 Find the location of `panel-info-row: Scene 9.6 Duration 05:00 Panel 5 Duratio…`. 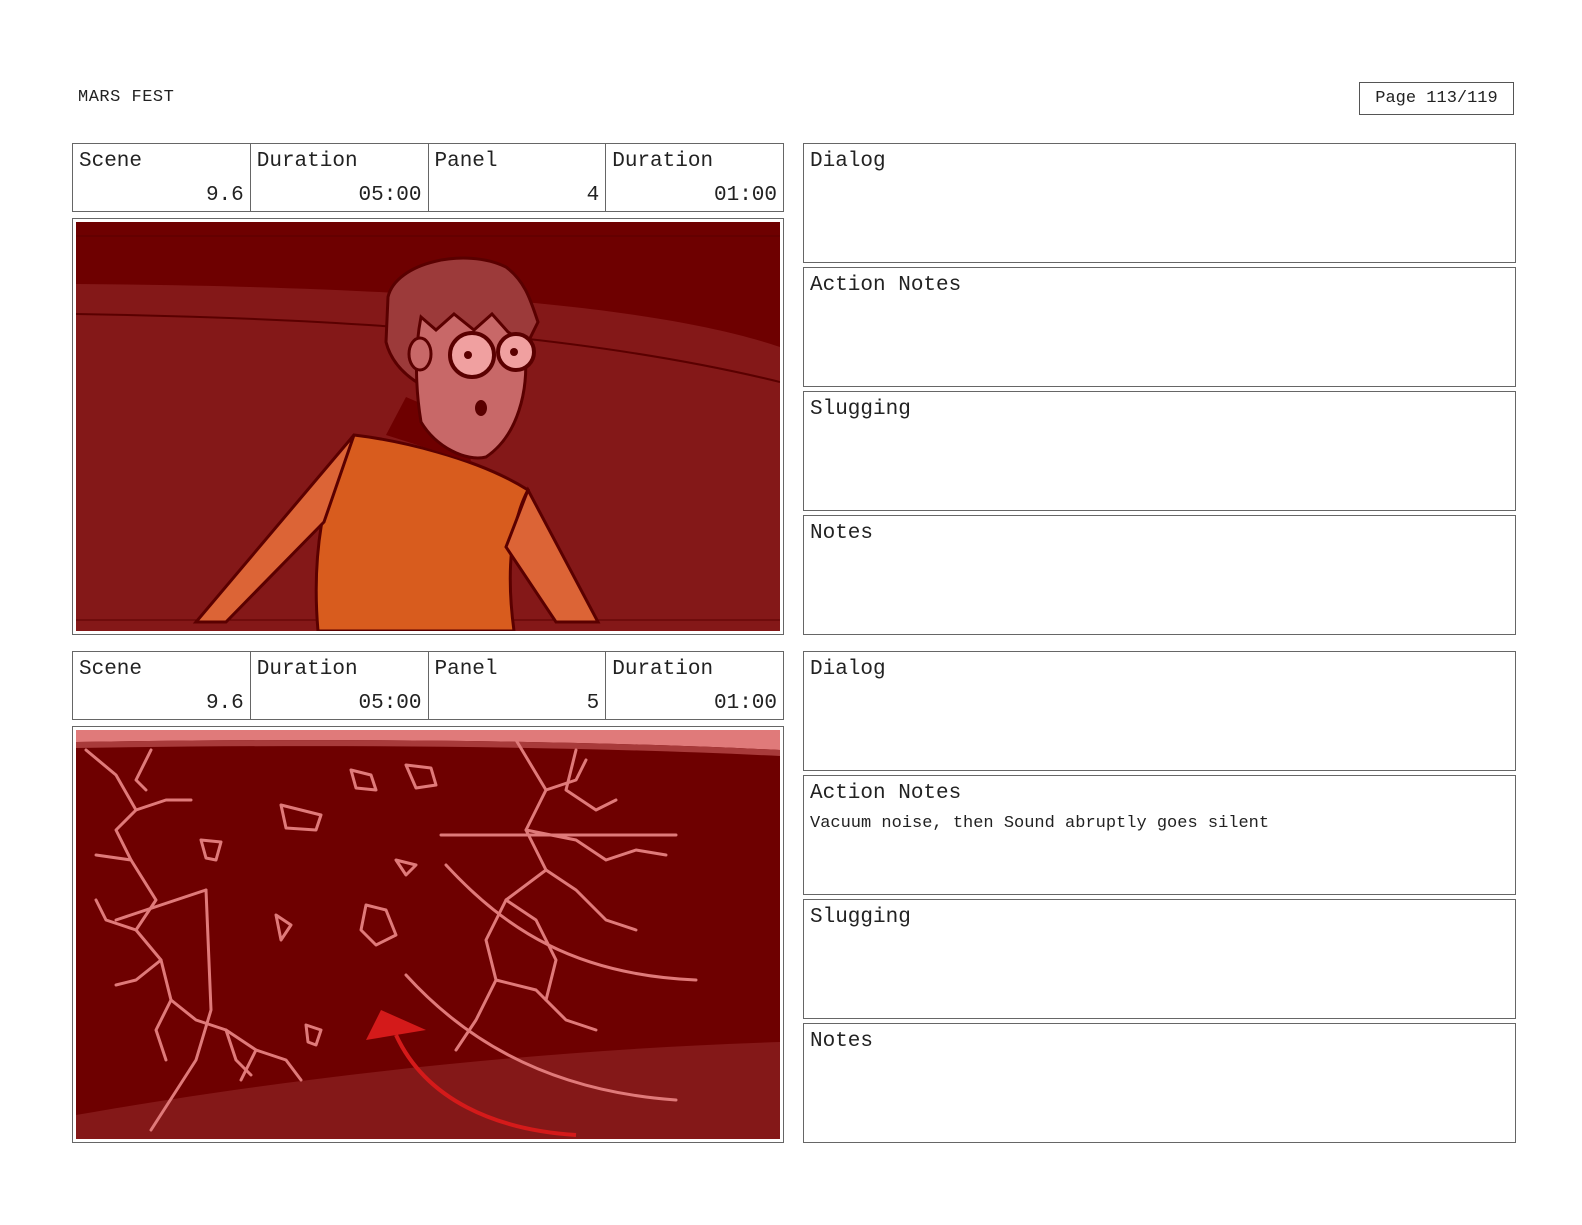

panel-info-row: Scene 9.6 Duration 05:00 Panel 5 Duratio… is located at coordinates (428, 685).